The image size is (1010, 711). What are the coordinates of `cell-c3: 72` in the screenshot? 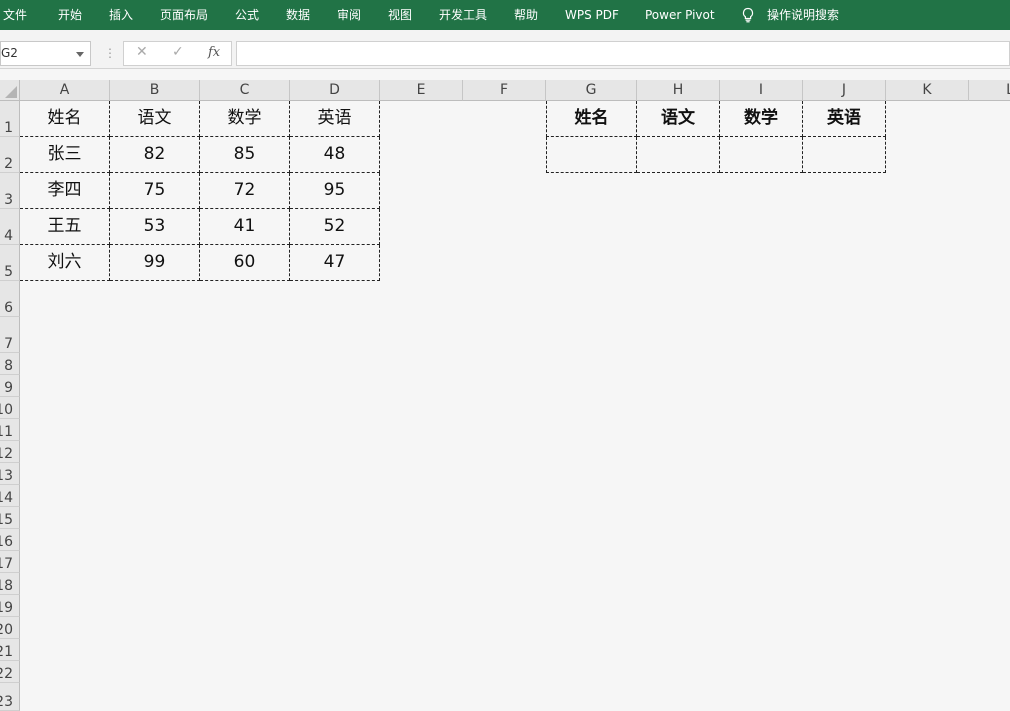 It's located at (245, 191).